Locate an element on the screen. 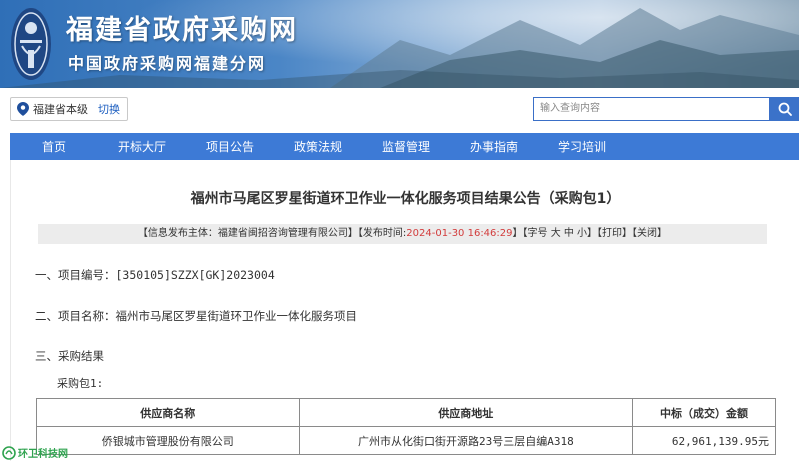 The height and width of the screenshot is (461, 799). location-region: 福建省本级 is located at coordinates (60, 109).